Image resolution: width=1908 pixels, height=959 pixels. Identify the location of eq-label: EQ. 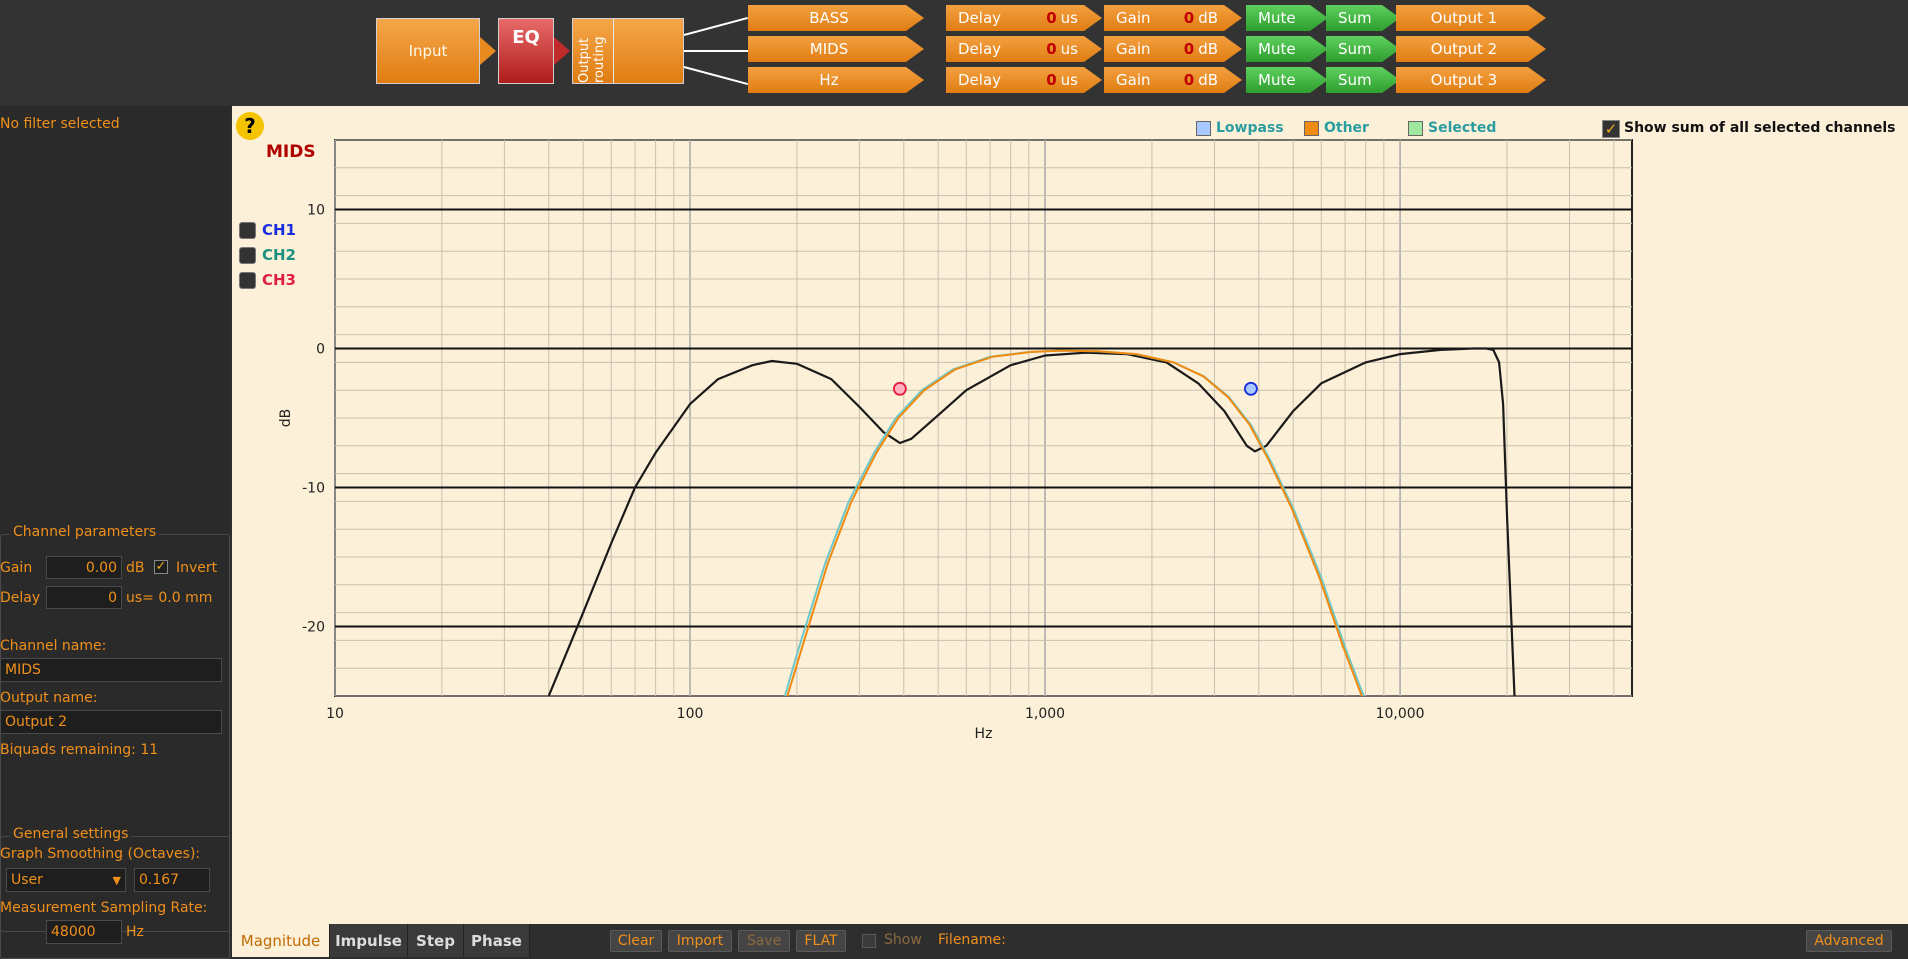
(526, 37).